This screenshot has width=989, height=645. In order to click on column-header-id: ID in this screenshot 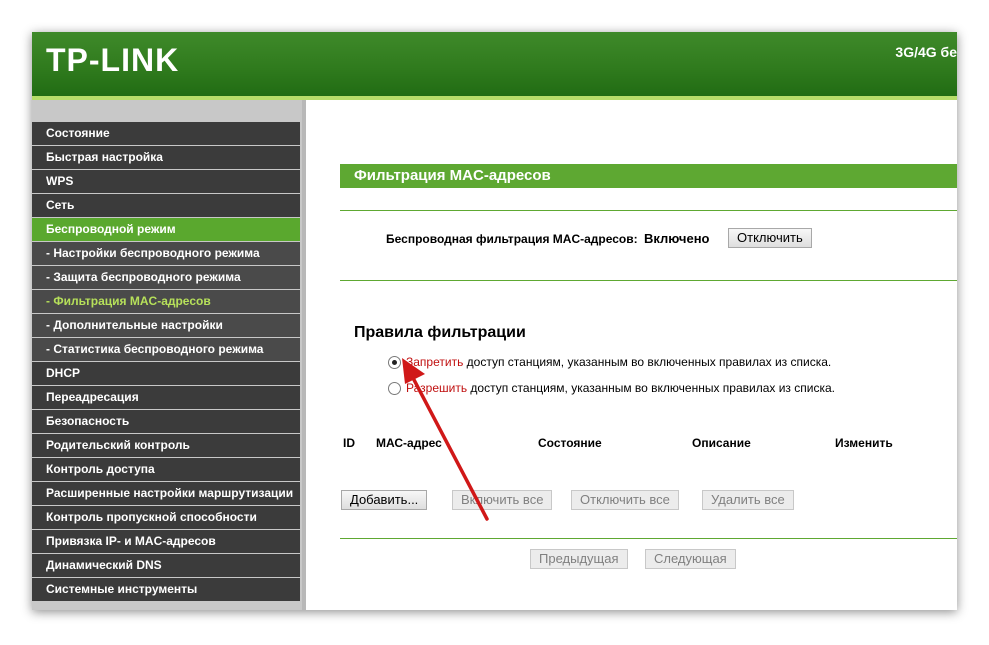, I will do `click(349, 443)`.